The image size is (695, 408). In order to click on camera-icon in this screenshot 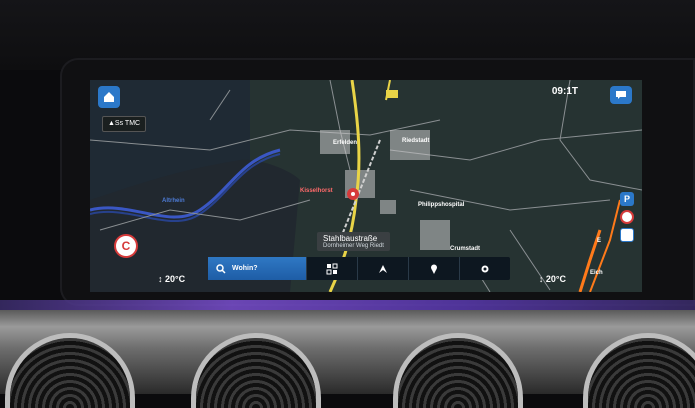, I will do `click(627, 235)`.